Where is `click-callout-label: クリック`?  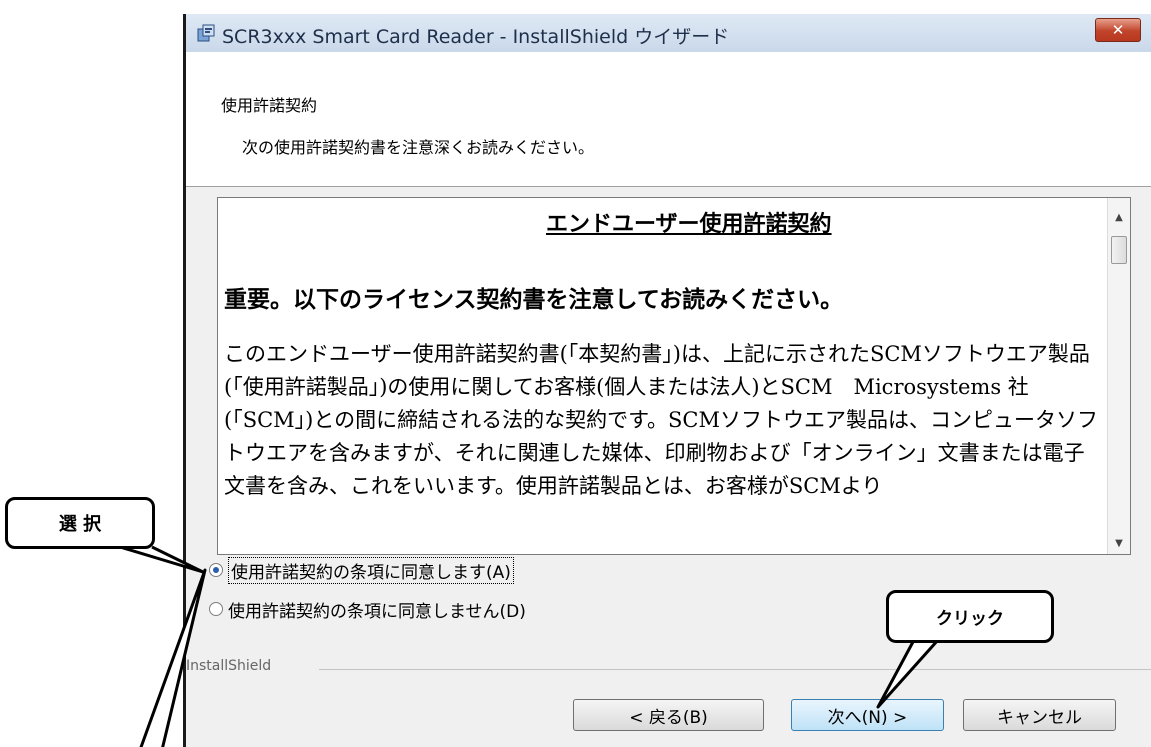
click-callout-label: クリック is located at coordinates (970, 619).